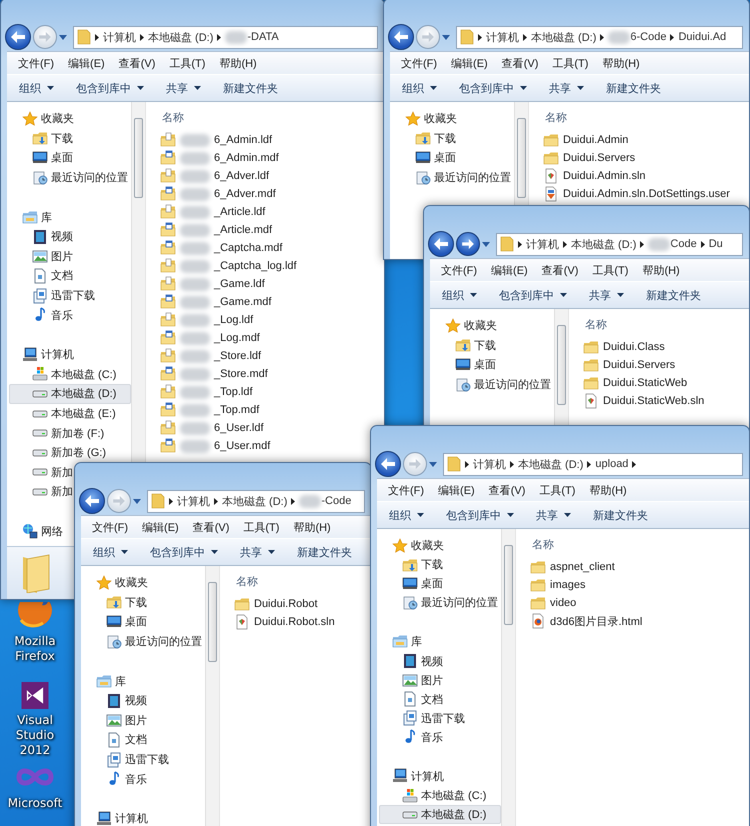 The height and width of the screenshot is (826, 750). I want to click on nav-item: 文档, so click(422, 699).